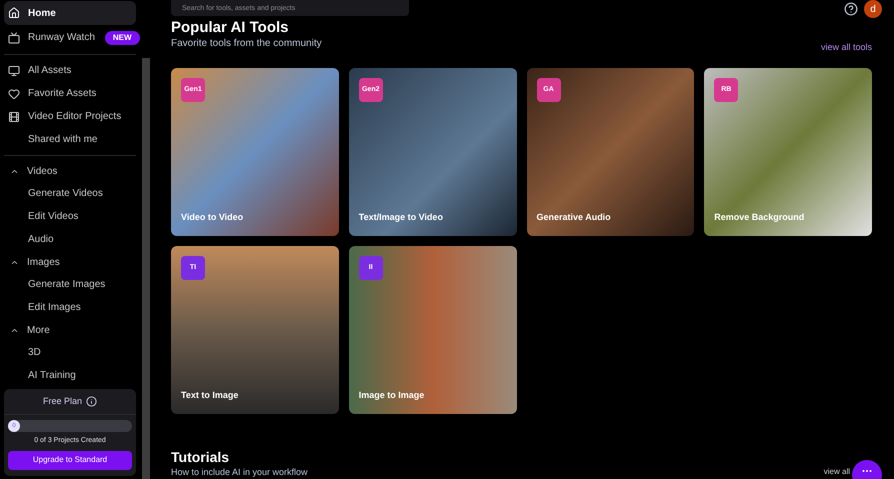 Image resolution: width=894 pixels, height=479 pixels. Describe the element at coordinates (70, 307) in the screenshot. I see `sidebar-item: Edit Images` at that location.